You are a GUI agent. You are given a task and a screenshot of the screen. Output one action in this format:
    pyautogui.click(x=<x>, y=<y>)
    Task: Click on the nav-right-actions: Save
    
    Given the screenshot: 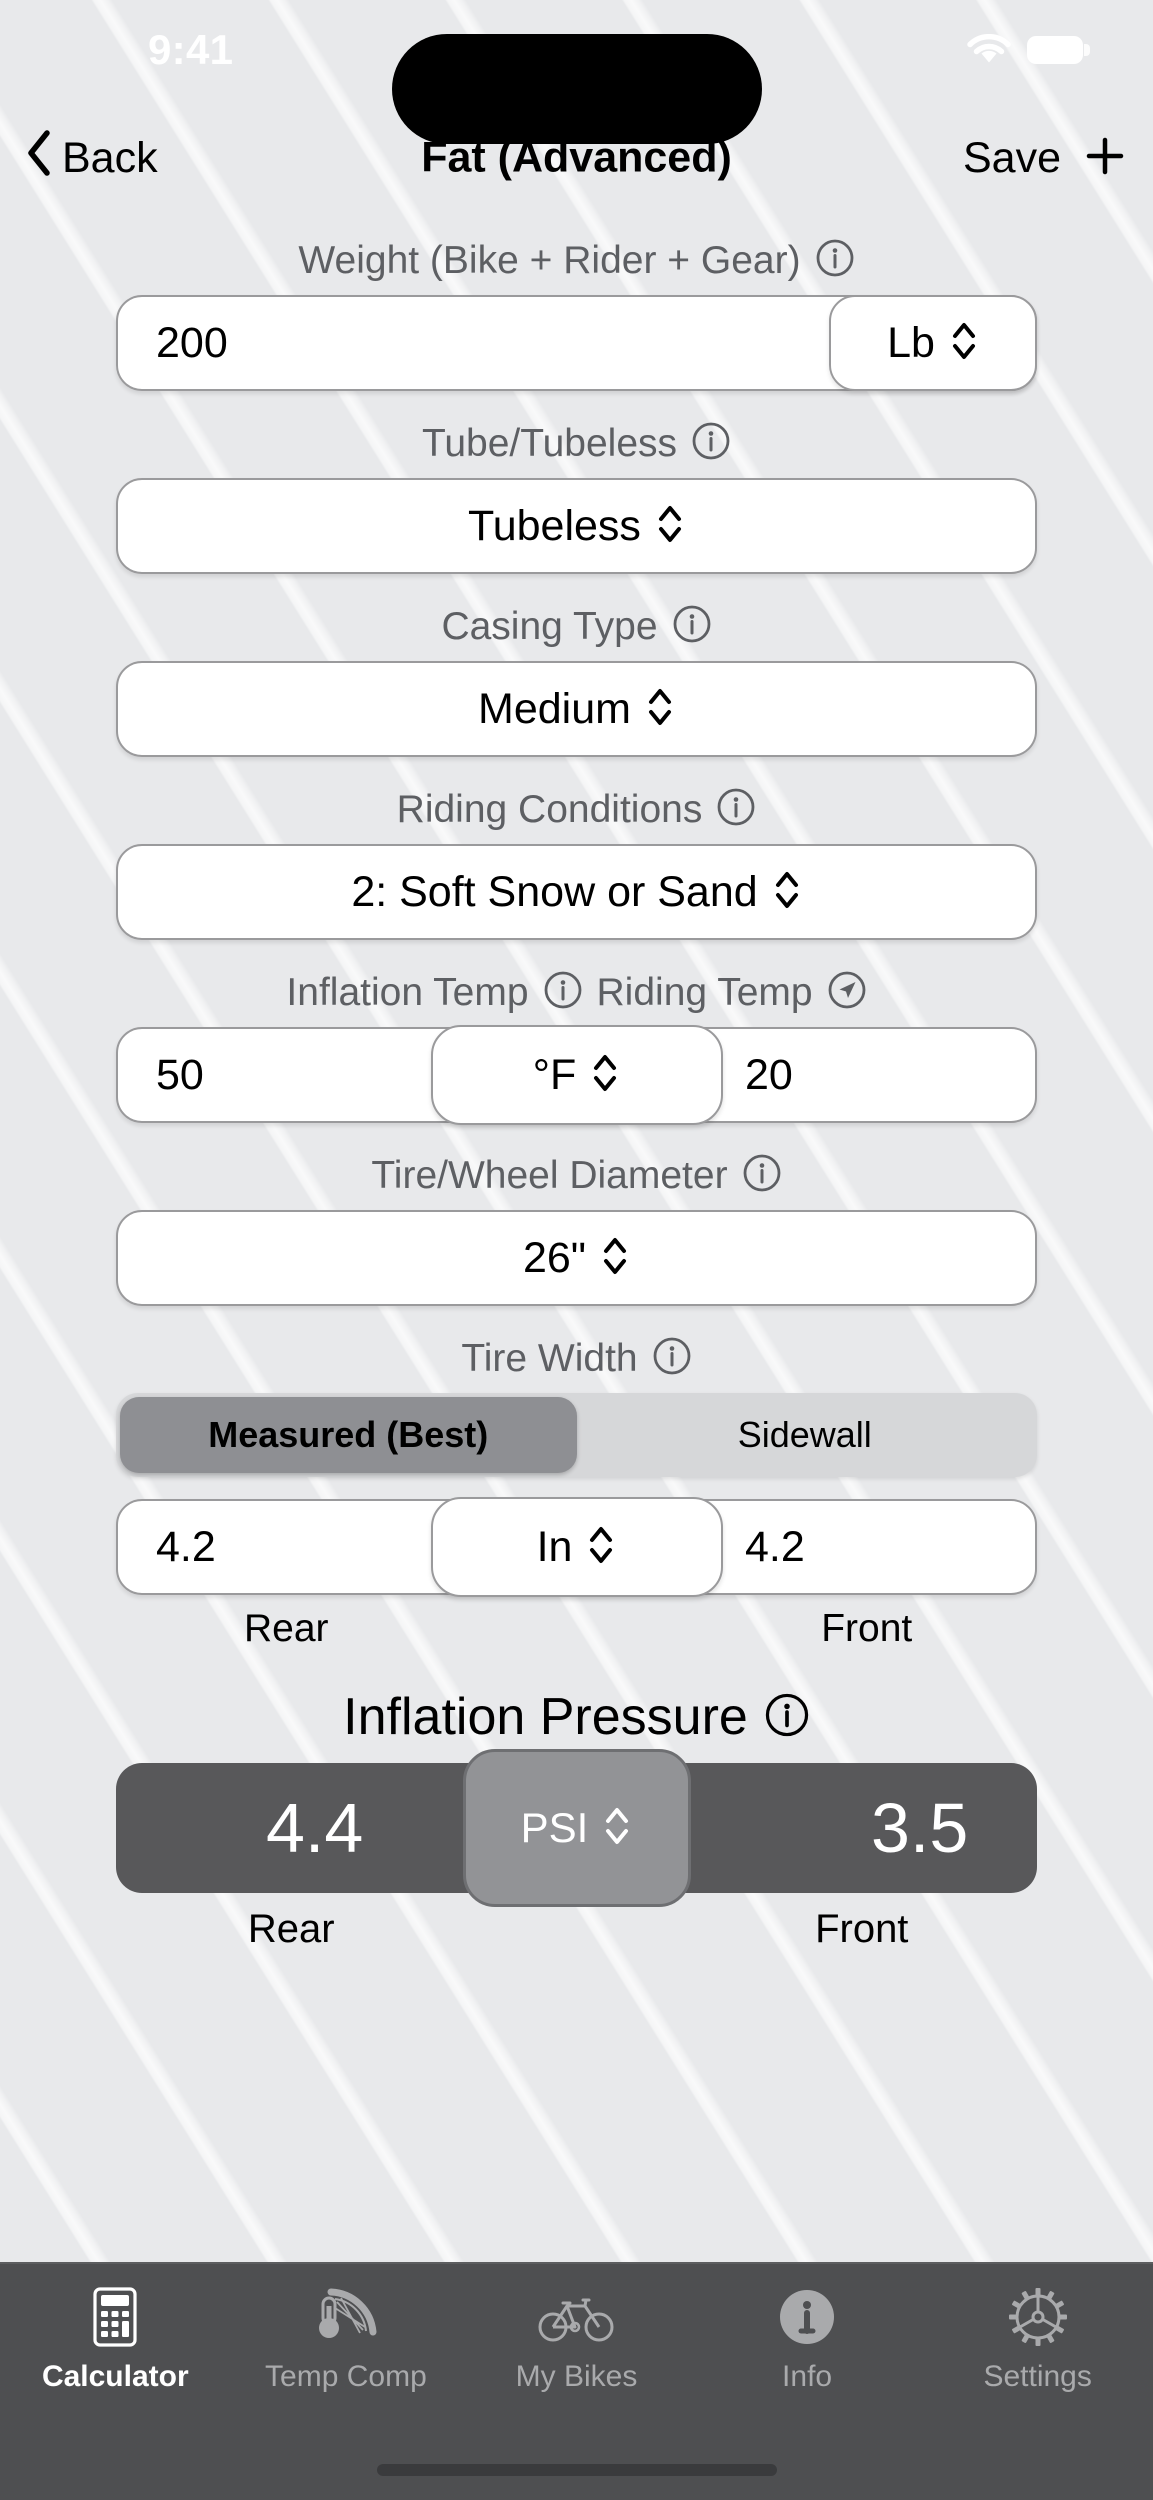 What is the action you would take?
    pyautogui.click(x=1045, y=158)
    